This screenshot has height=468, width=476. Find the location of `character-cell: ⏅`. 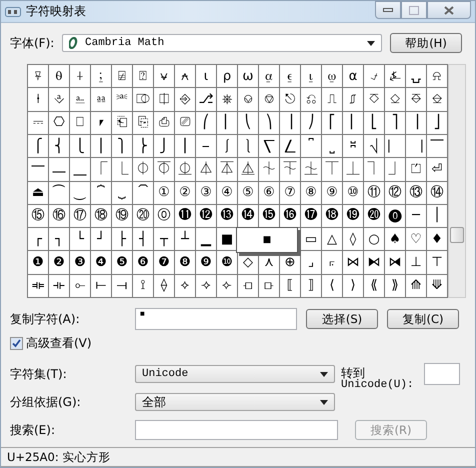

character-cell: ⏅ is located at coordinates (248, 170).